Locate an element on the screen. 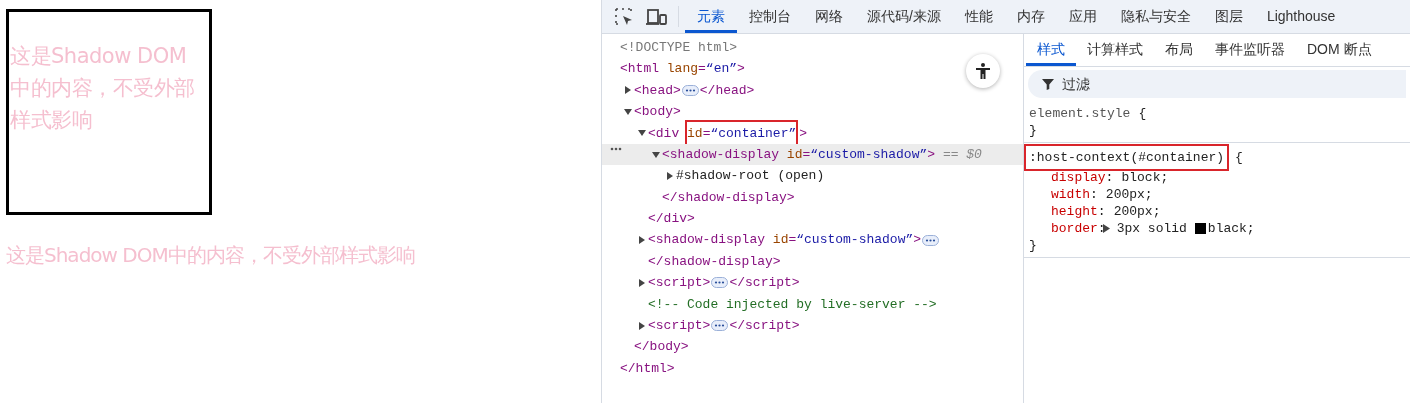 The image size is (1410, 403). filter-field: 过滤 is located at coordinates (1217, 84).